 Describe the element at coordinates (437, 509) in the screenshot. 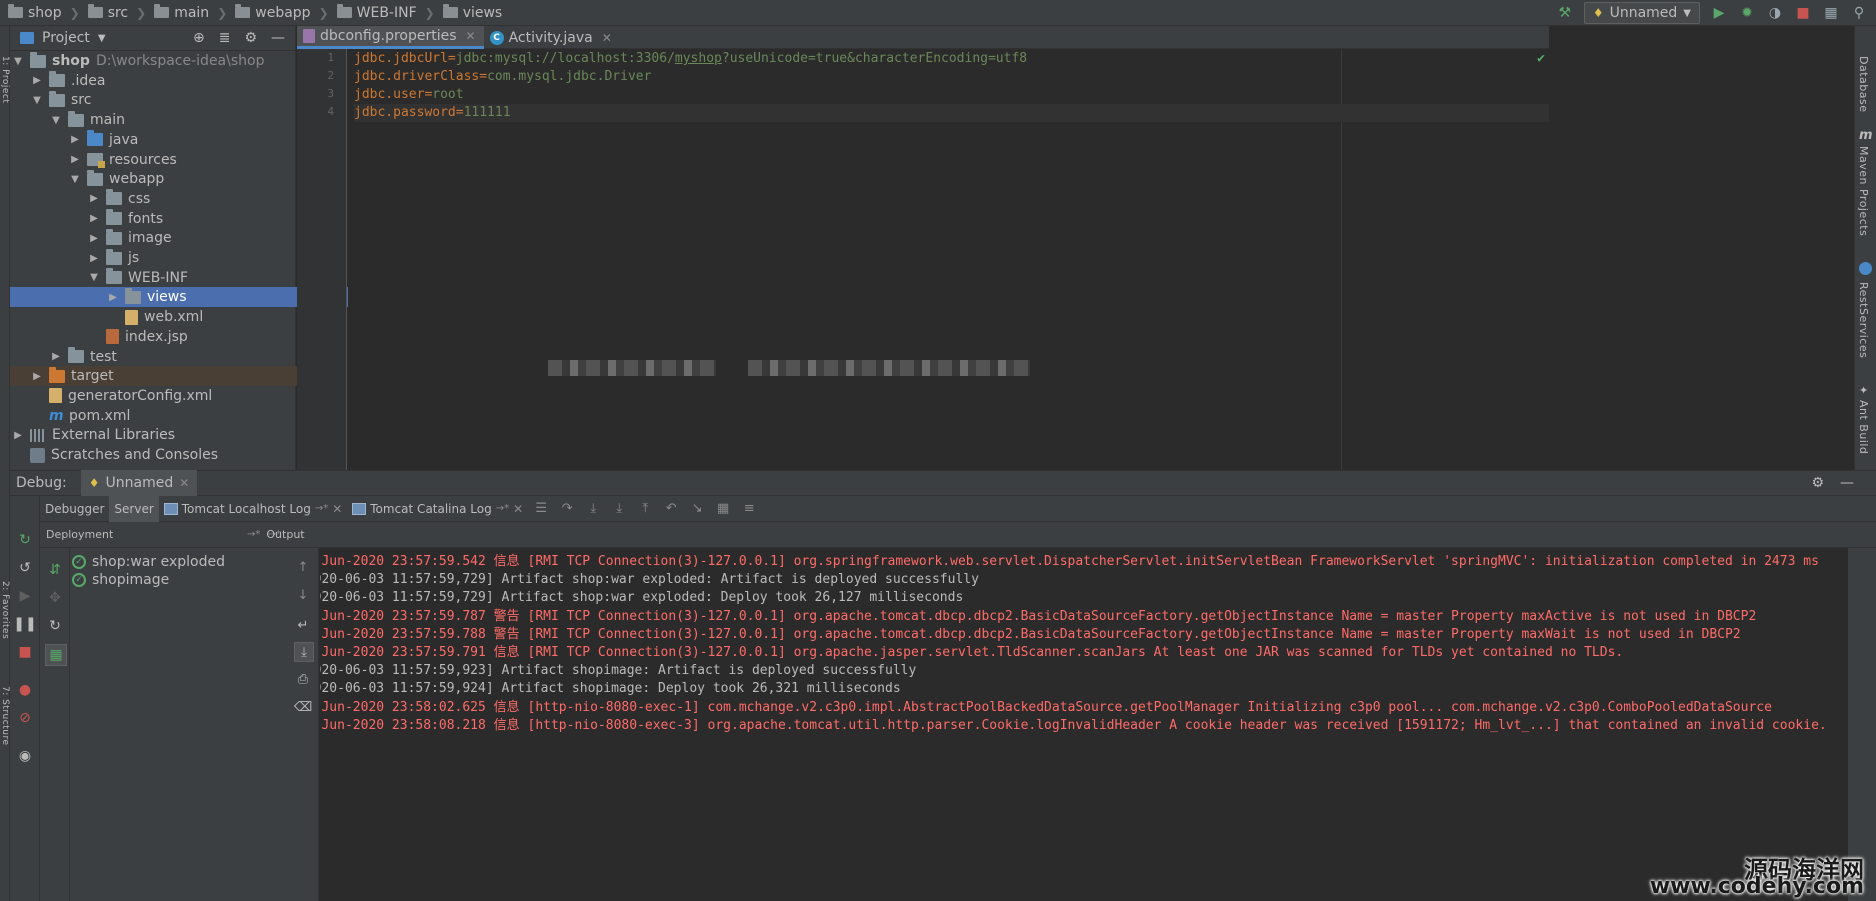

I see `tab-tomcat-catalina-log: Tomcat Catalina Log →* ✕` at that location.